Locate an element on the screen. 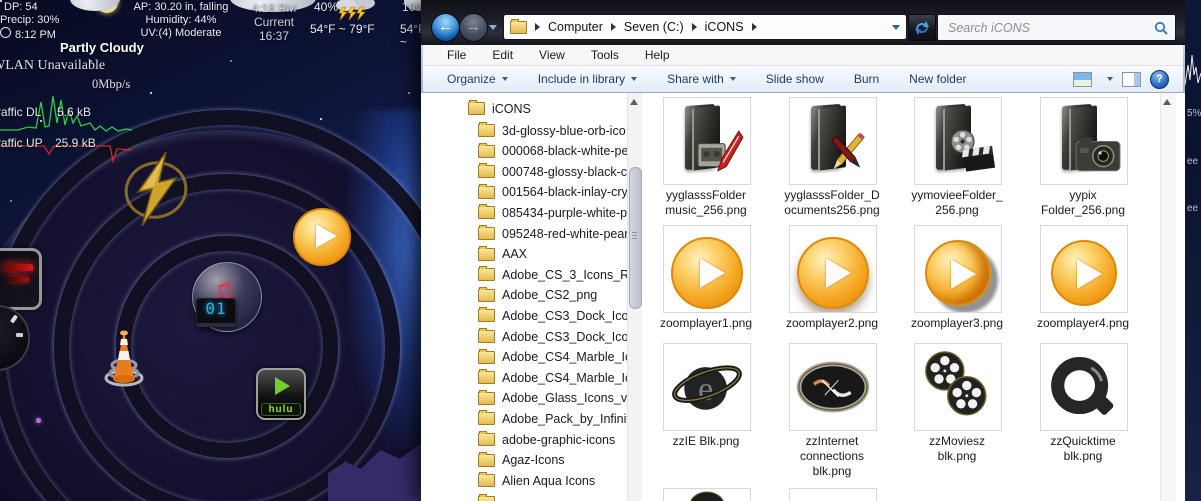  flash-dock-icon is located at coordinates (156, 190).